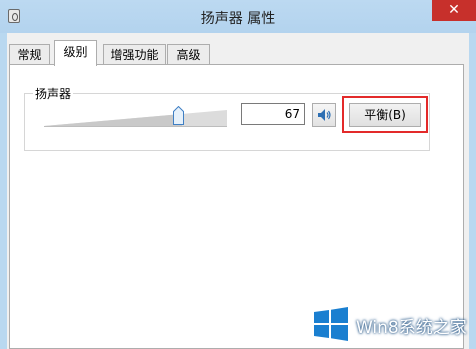  I want to click on tab-enhancements: 增强功能, so click(134, 54).